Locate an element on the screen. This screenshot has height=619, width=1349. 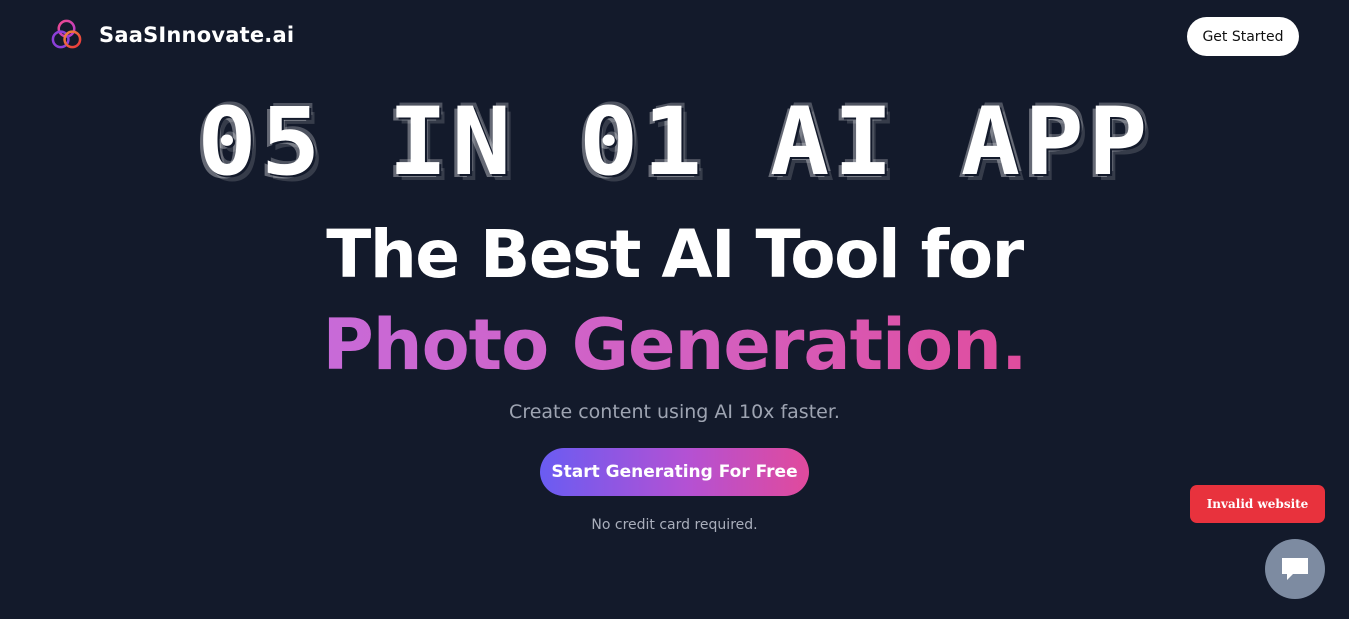
chat-icon is located at coordinates (1295, 569).